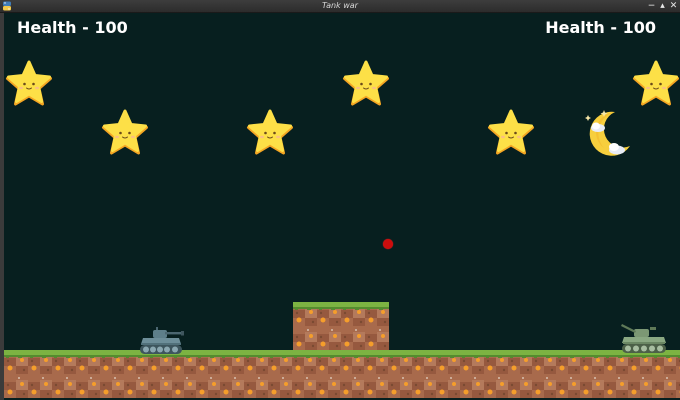  I want to click on window-titlebar: Tank war − ▴ ✕, so click(340, 6).